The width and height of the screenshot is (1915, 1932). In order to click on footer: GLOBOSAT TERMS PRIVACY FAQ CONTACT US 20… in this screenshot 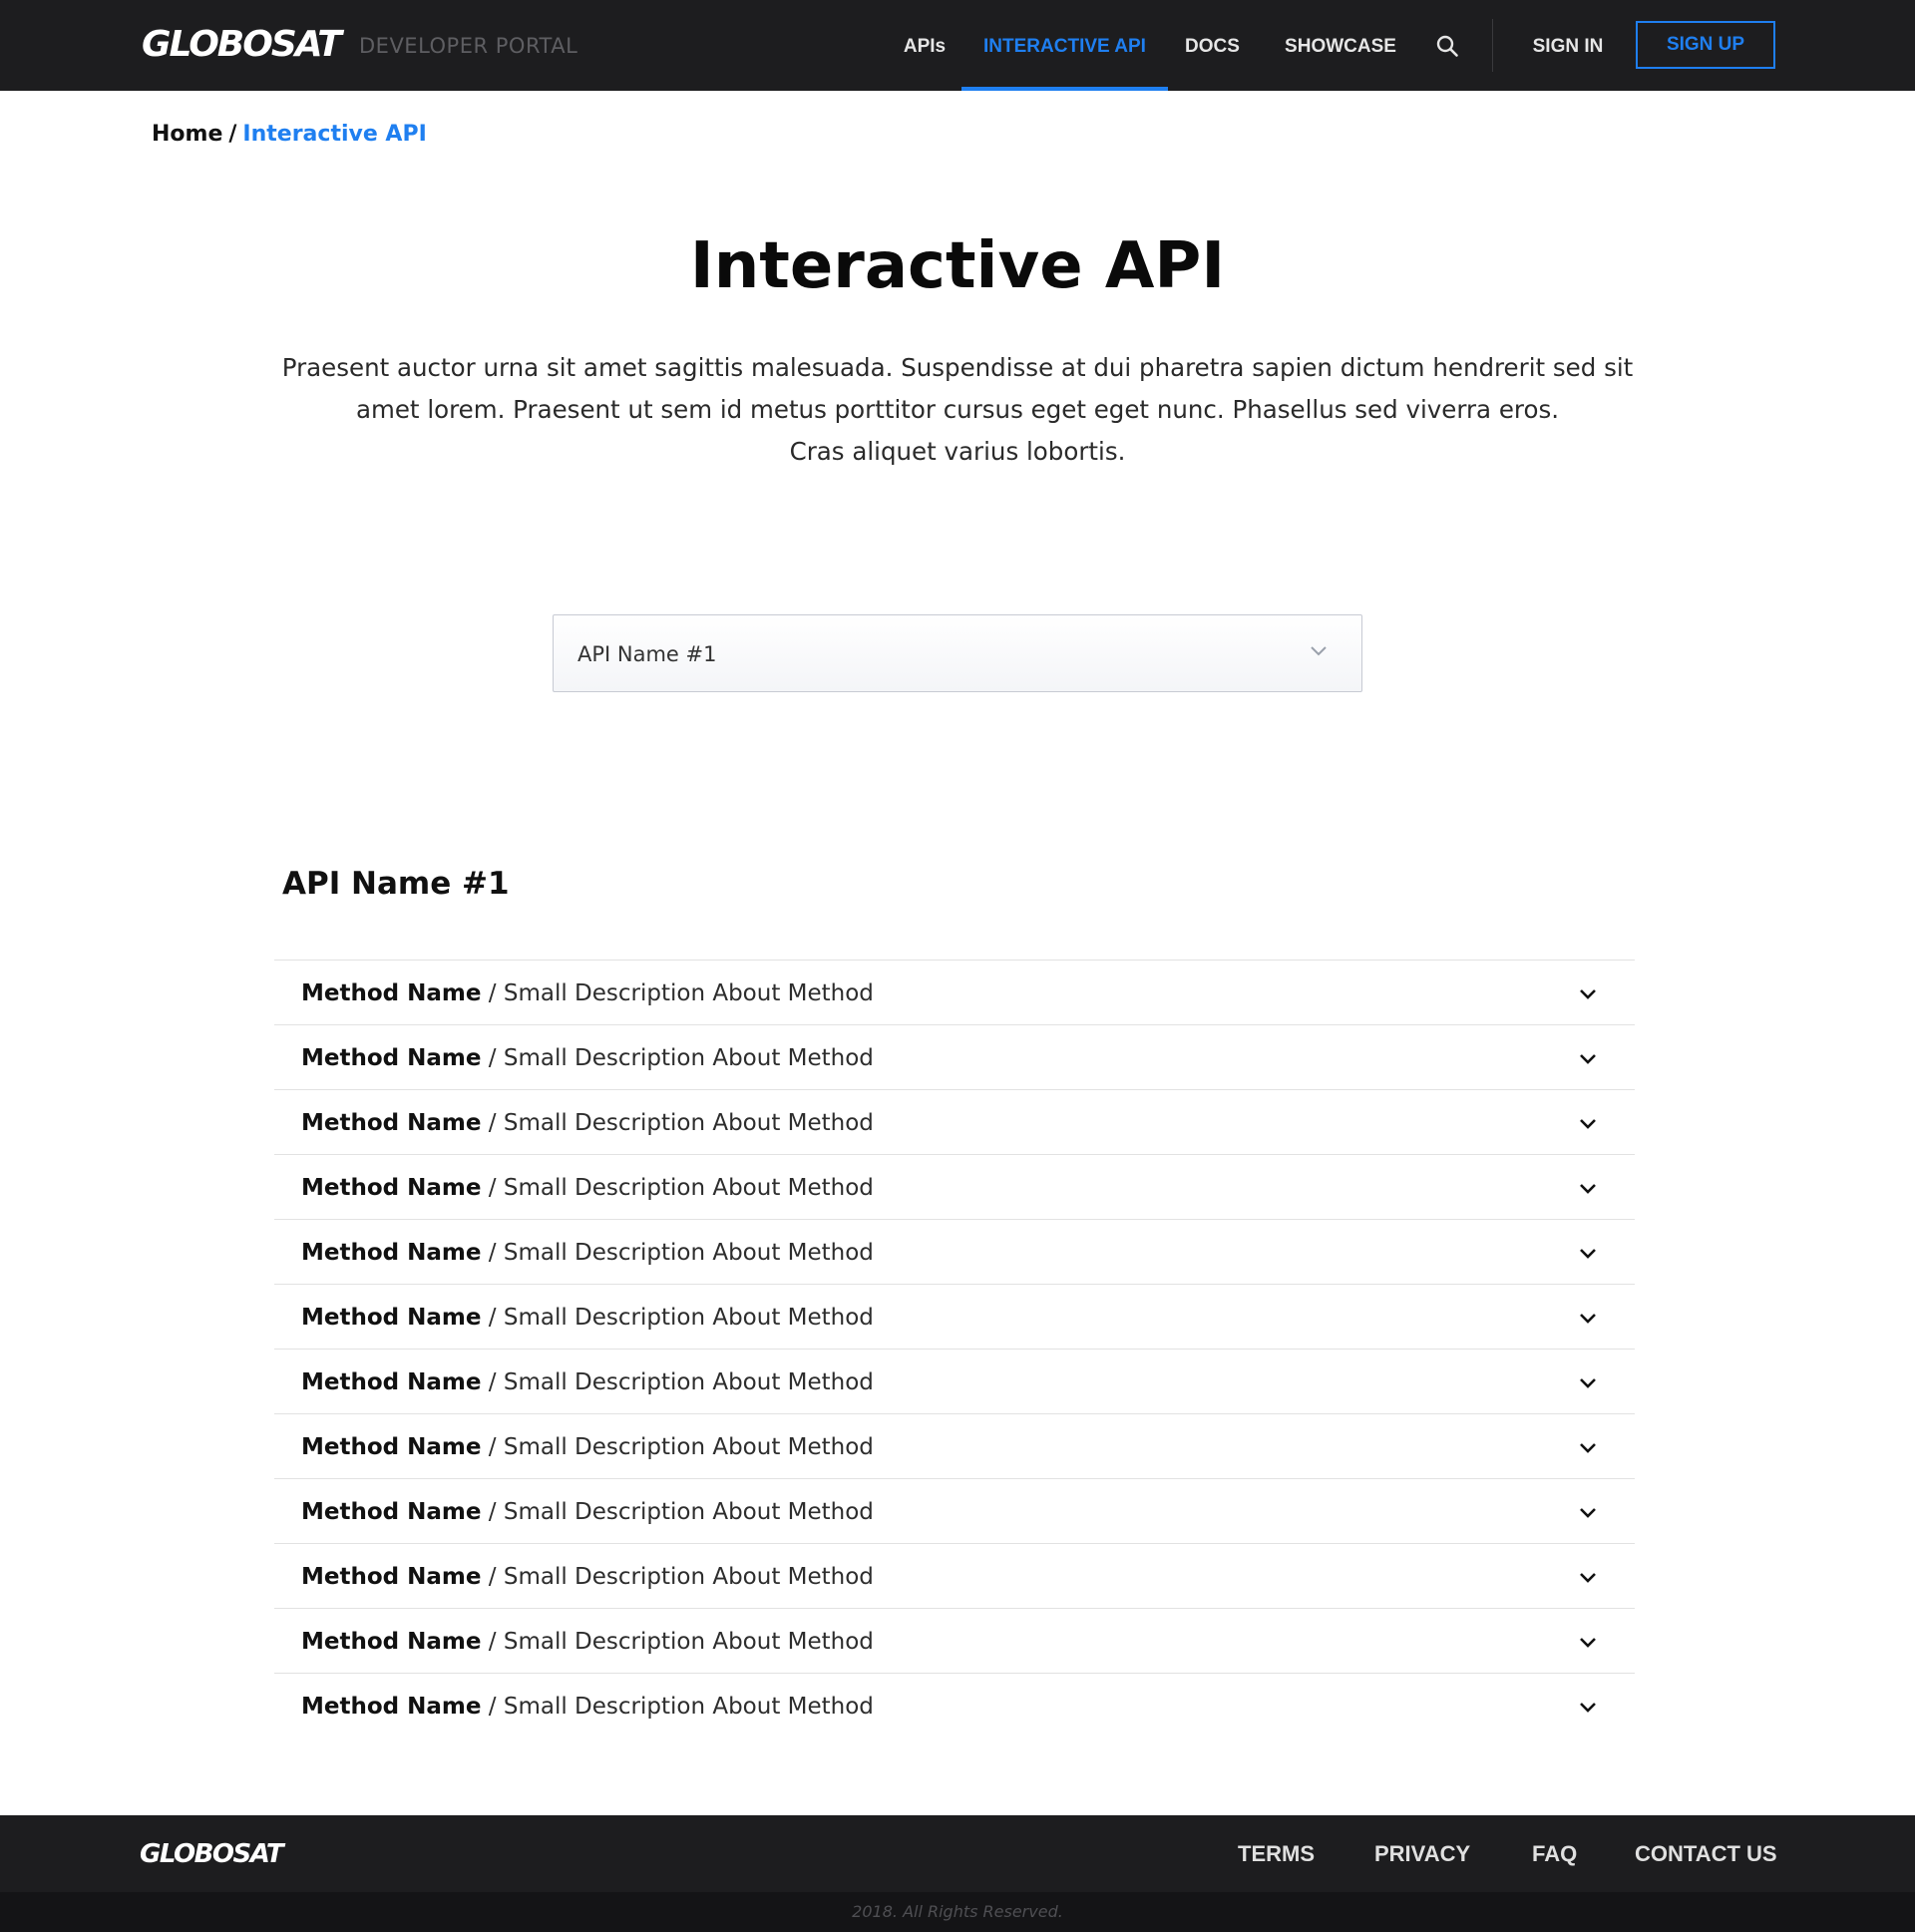, I will do `click(957, 1874)`.